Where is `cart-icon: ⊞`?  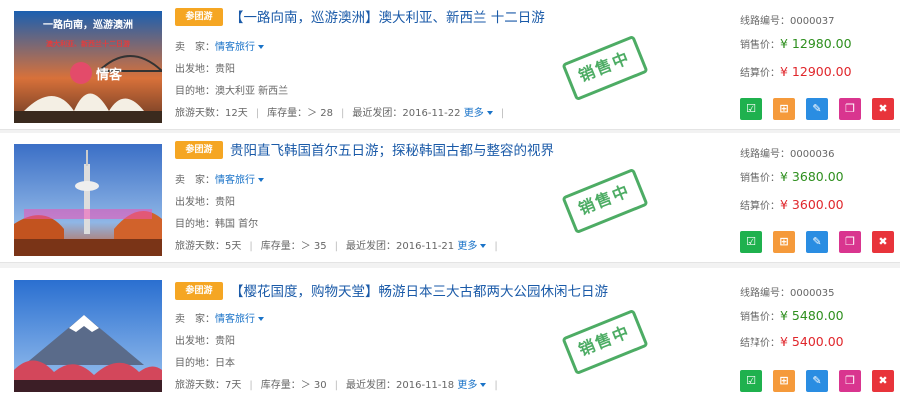 cart-icon: ⊞ is located at coordinates (784, 108).